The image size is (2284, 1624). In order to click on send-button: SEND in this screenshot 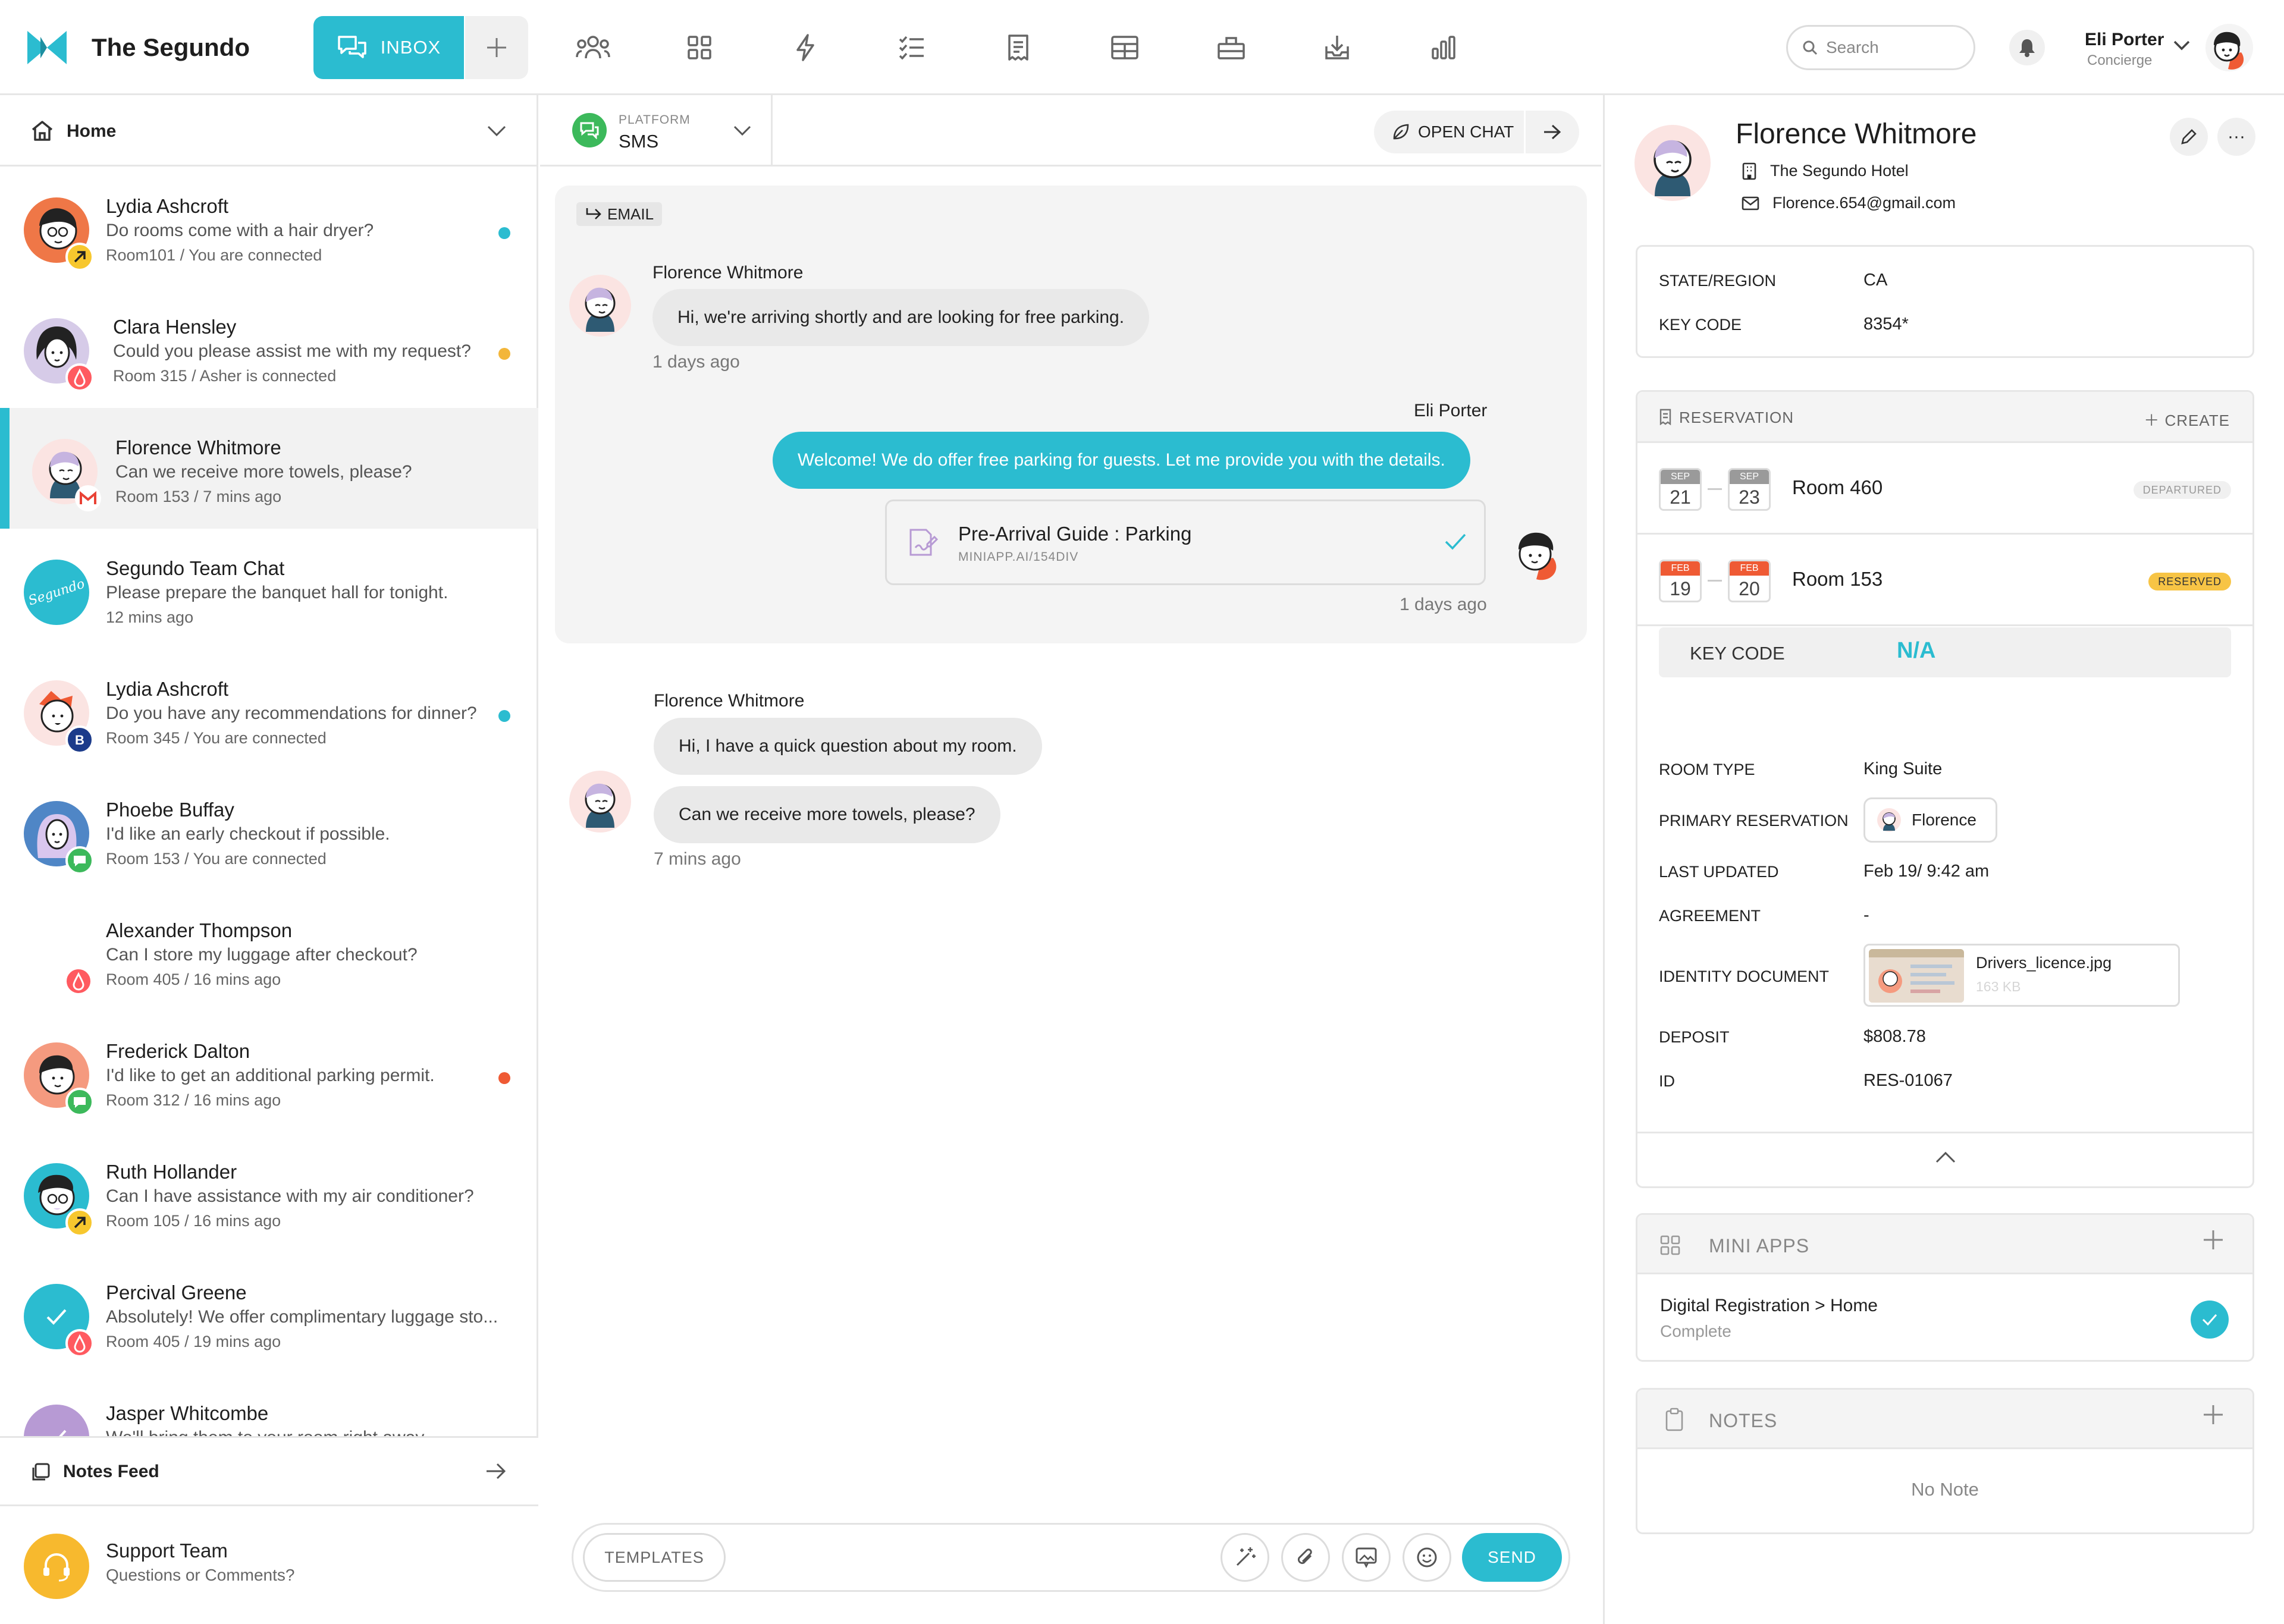, I will do `click(1512, 1557)`.